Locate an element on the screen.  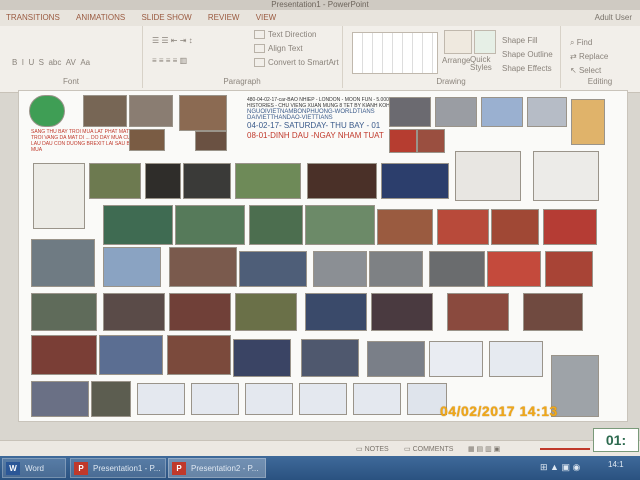
zoom-level-display: 01: is located at coordinates (616, 440).